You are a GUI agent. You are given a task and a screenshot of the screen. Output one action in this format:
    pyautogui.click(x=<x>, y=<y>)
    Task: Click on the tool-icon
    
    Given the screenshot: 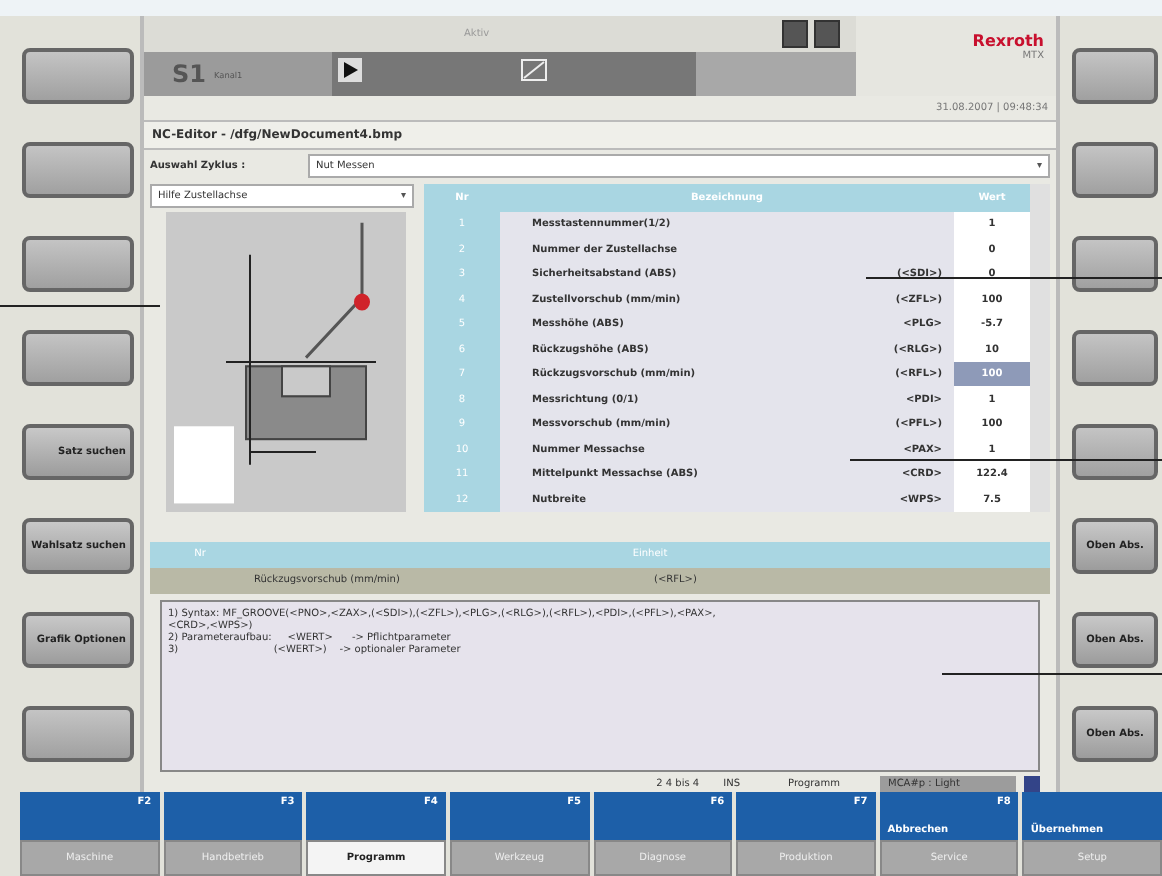 What is the action you would take?
    pyautogui.click(x=534, y=70)
    